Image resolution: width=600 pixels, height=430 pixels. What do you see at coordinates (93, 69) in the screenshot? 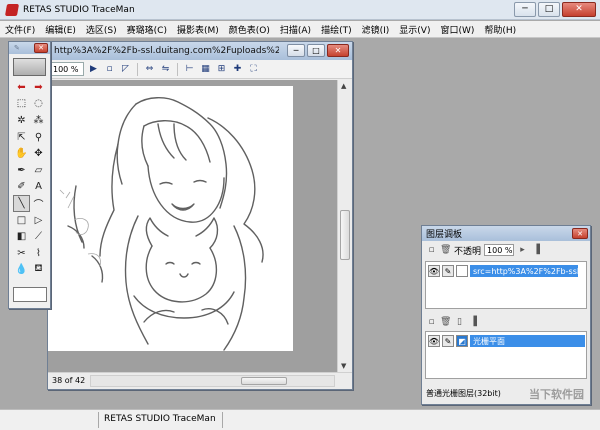
I see `play-icon: ▶` at bounding box center [93, 69].